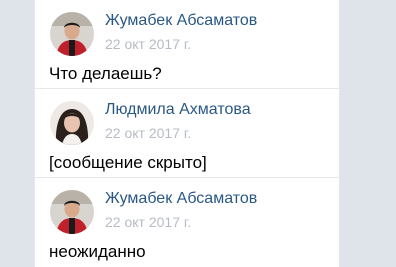 The height and width of the screenshot is (267, 396). Describe the element at coordinates (178, 110) in the screenshot. I see `message-author: Людмила Ахматова` at that location.